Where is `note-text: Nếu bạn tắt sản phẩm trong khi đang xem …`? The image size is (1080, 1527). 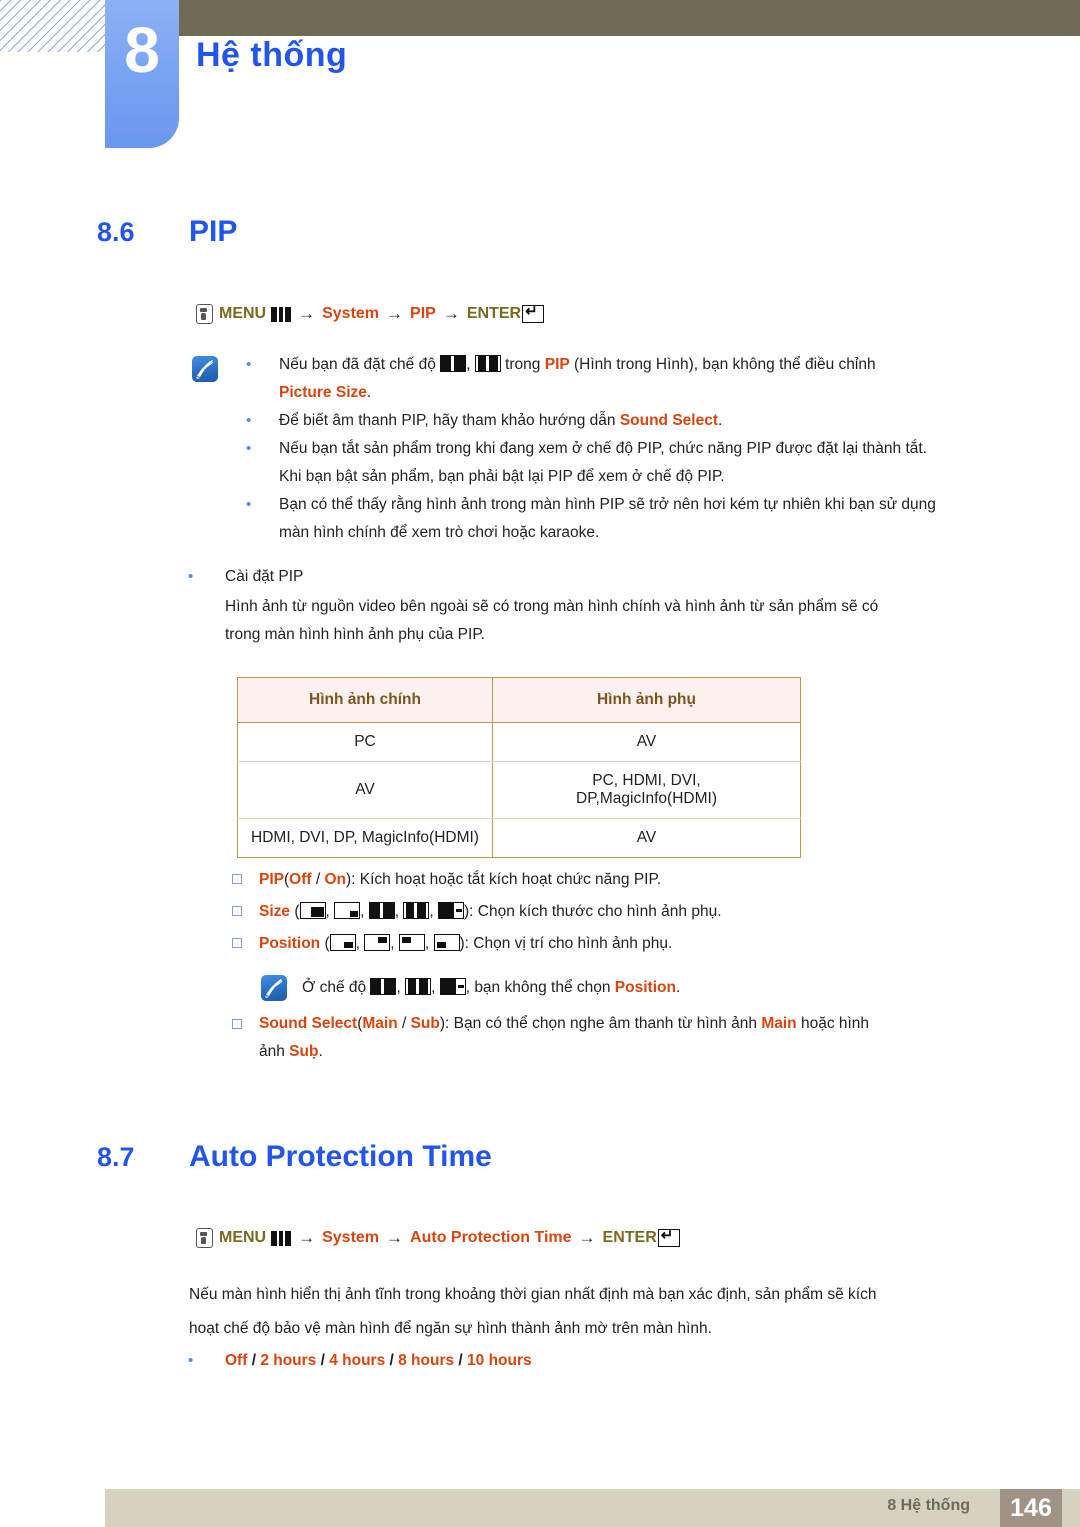 note-text: Nếu bạn tắt sản phẩm trong khi đang xem … is located at coordinates (603, 448).